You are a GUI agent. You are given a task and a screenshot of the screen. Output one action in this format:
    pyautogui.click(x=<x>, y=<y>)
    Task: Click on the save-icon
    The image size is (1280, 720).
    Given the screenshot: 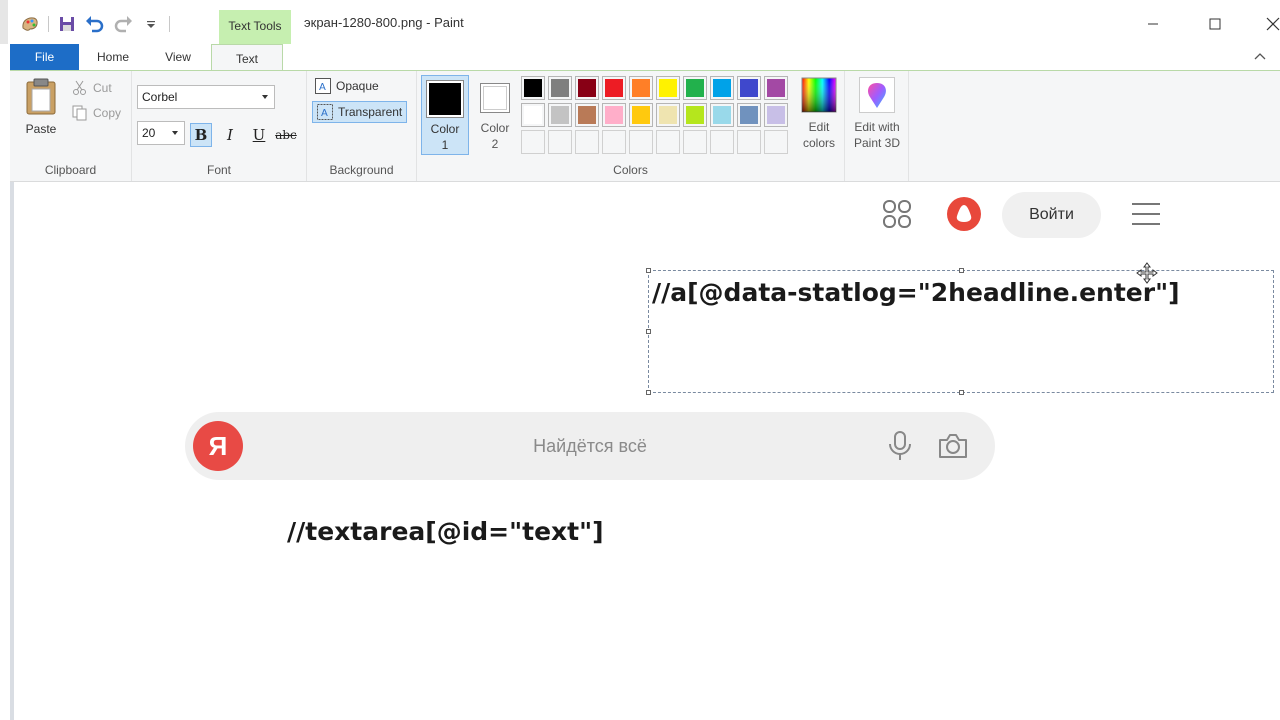 What is the action you would take?
    pyautogui.click(x=67, y=24)
    